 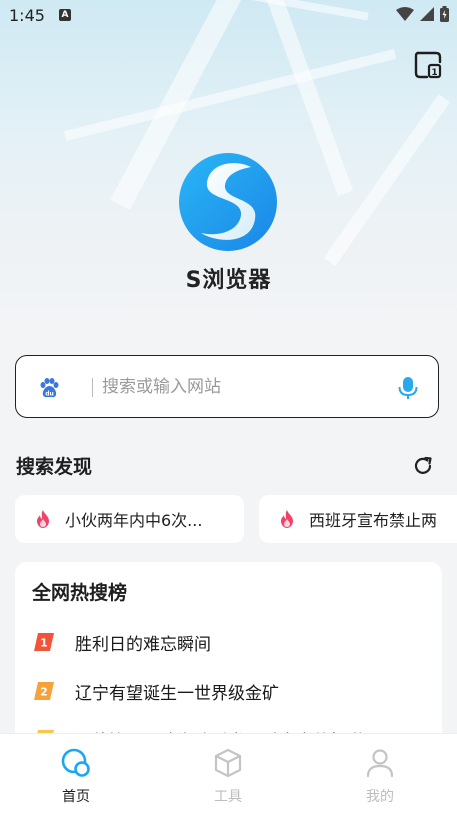 What do you see at coordinates (49, 394) in the screenshot?
I see `svg-text: du` at bounding box center [49, 394].